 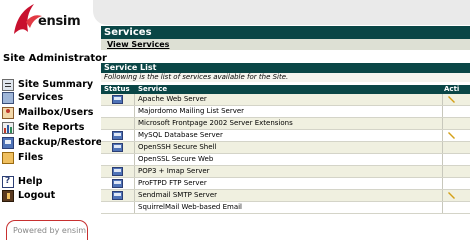 I want to click on column-header-action: Acti, so click(x=452, y=89).